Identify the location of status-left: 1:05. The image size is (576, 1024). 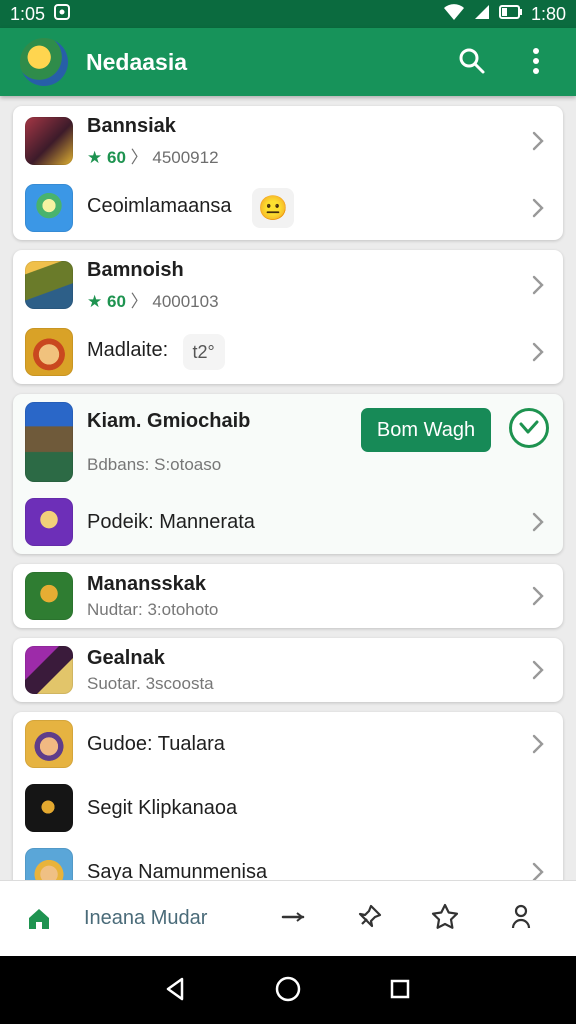
(40, 14).